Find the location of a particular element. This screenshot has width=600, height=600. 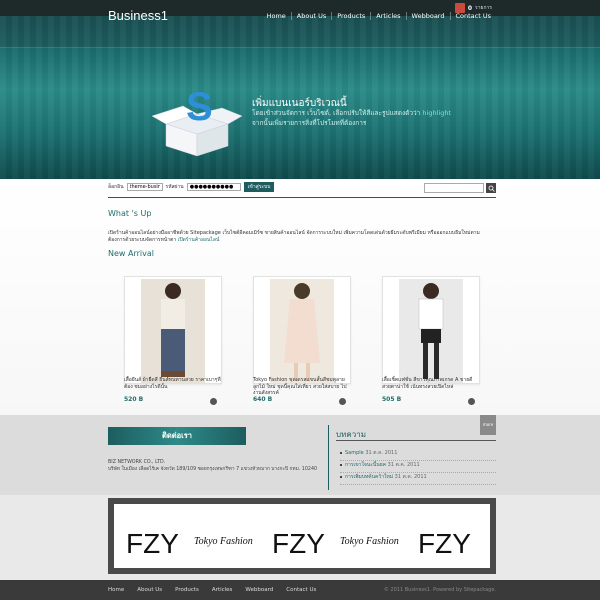

nav-products: Products is located at coordinates (350, 16).